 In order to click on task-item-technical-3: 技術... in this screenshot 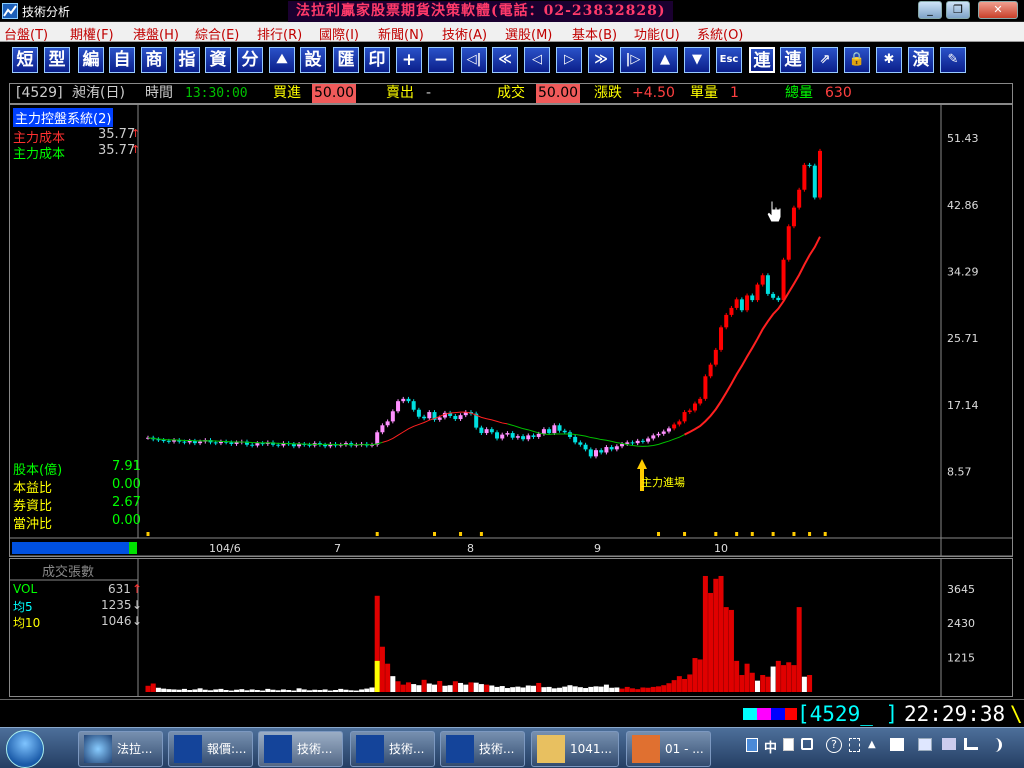, I will do `click(482, 749)`.